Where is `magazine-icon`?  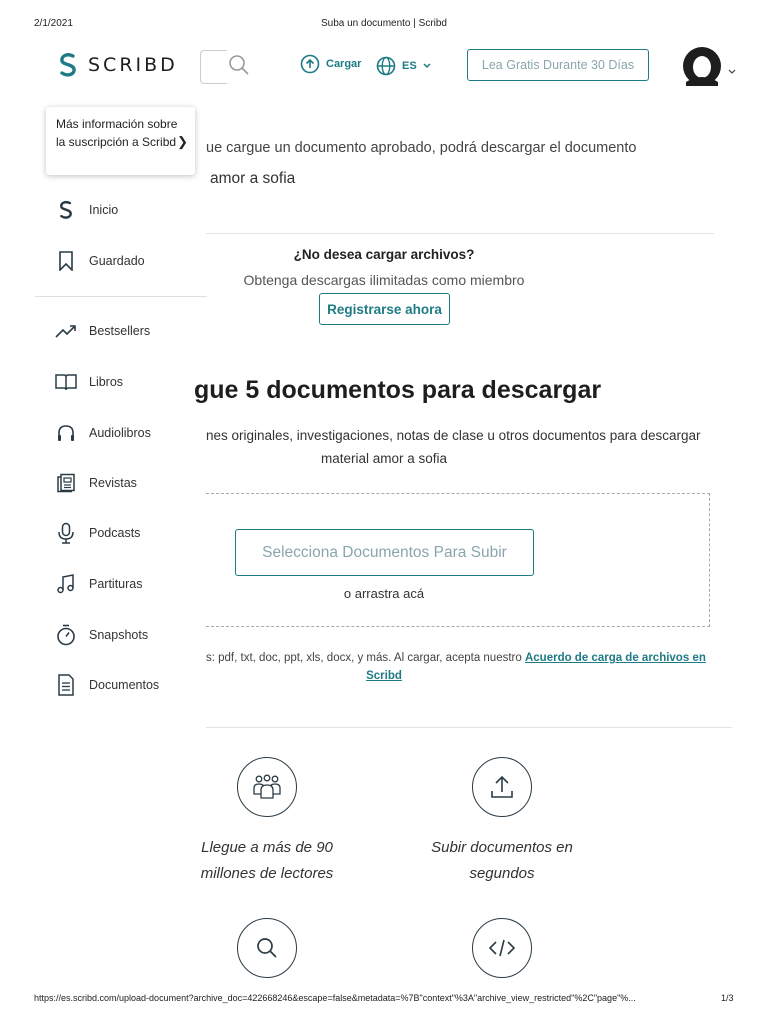
magazine-icon is located at coordinates (66, 483).